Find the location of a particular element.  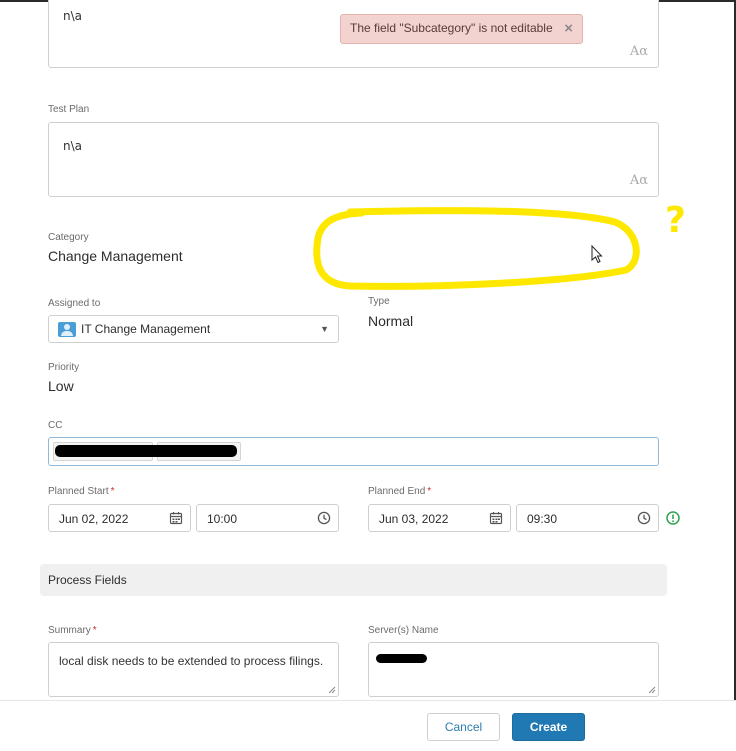

priority-value: Low is located at coordinates (61, 386).